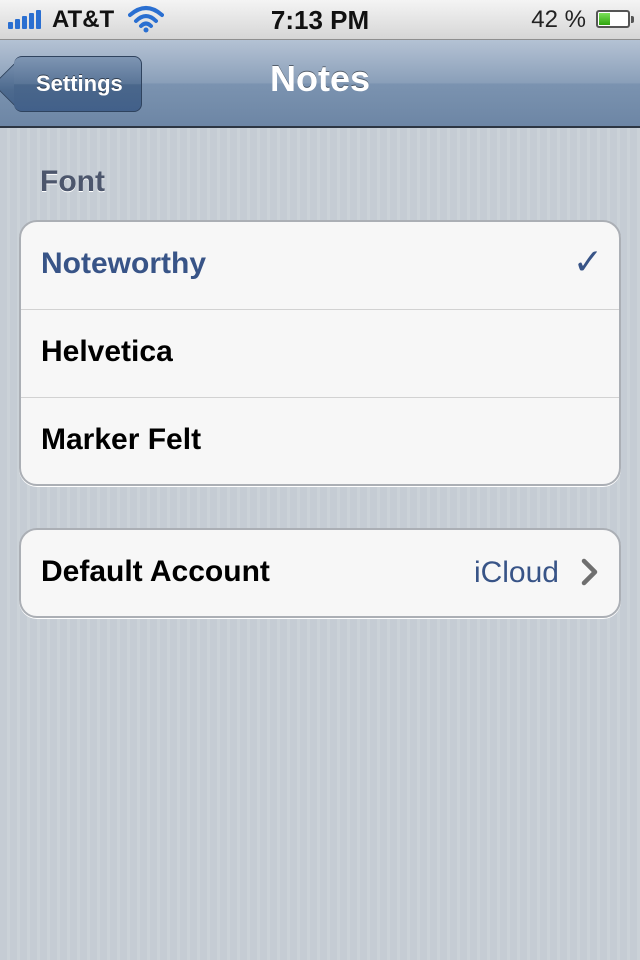 This screenshot has width=640, height=960. I want to click on navigation-bar: Settings Notes, so click(320, 84).